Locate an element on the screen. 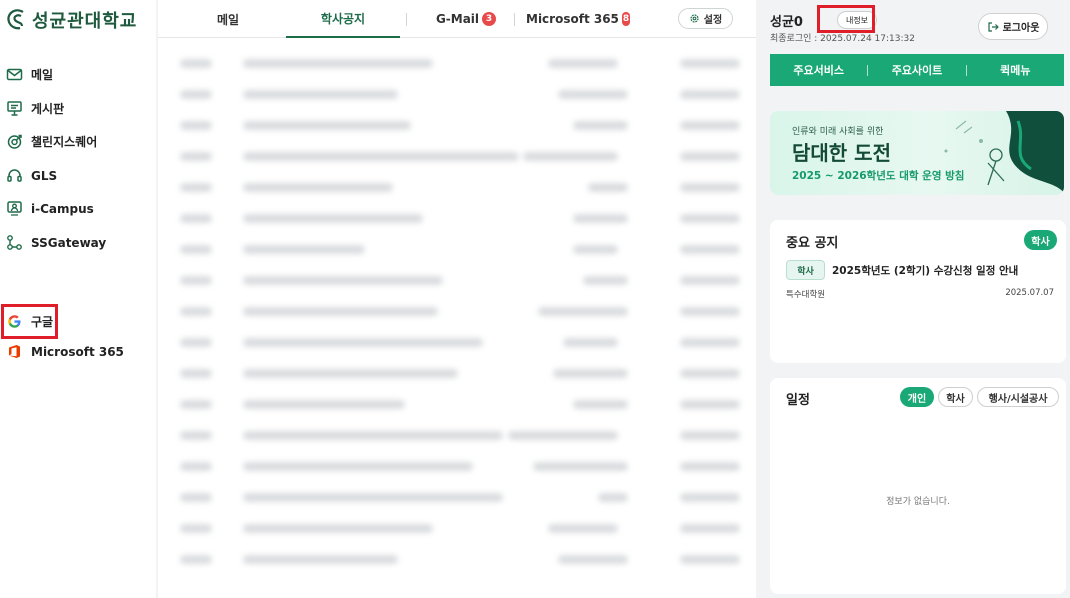  highlight-box-my-info is located at coordinates (846, 19).